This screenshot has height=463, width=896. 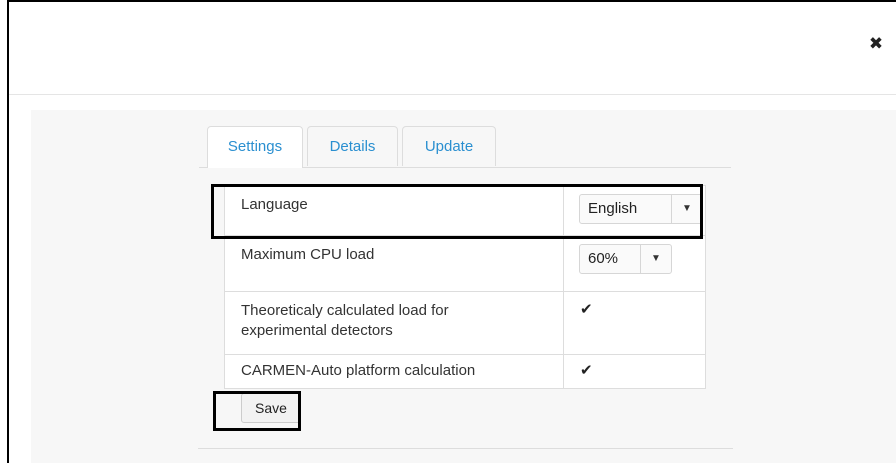 What do you see at coordinates (625, 259) in the screenshot?
I see `cpu-load-select: 60% ▼` at bounding box center [625, 259].